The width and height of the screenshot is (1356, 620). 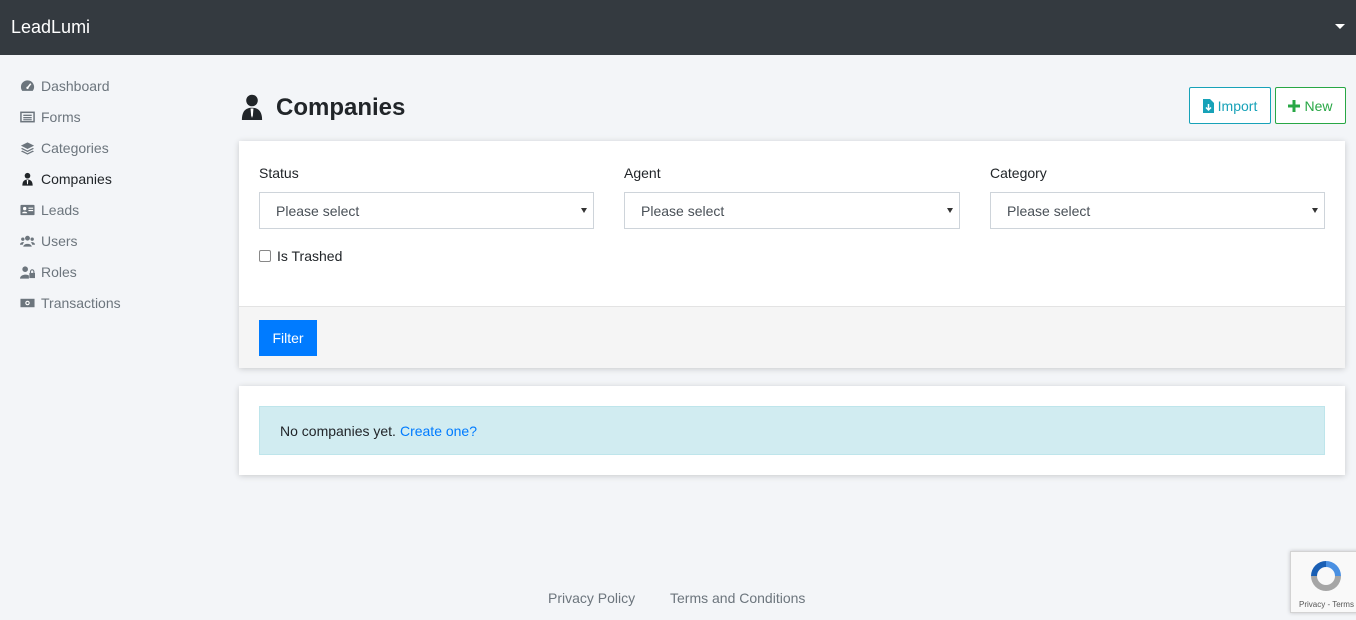 I want to click on sidebar-item-roles: Roles, so click(x=48, y=272).